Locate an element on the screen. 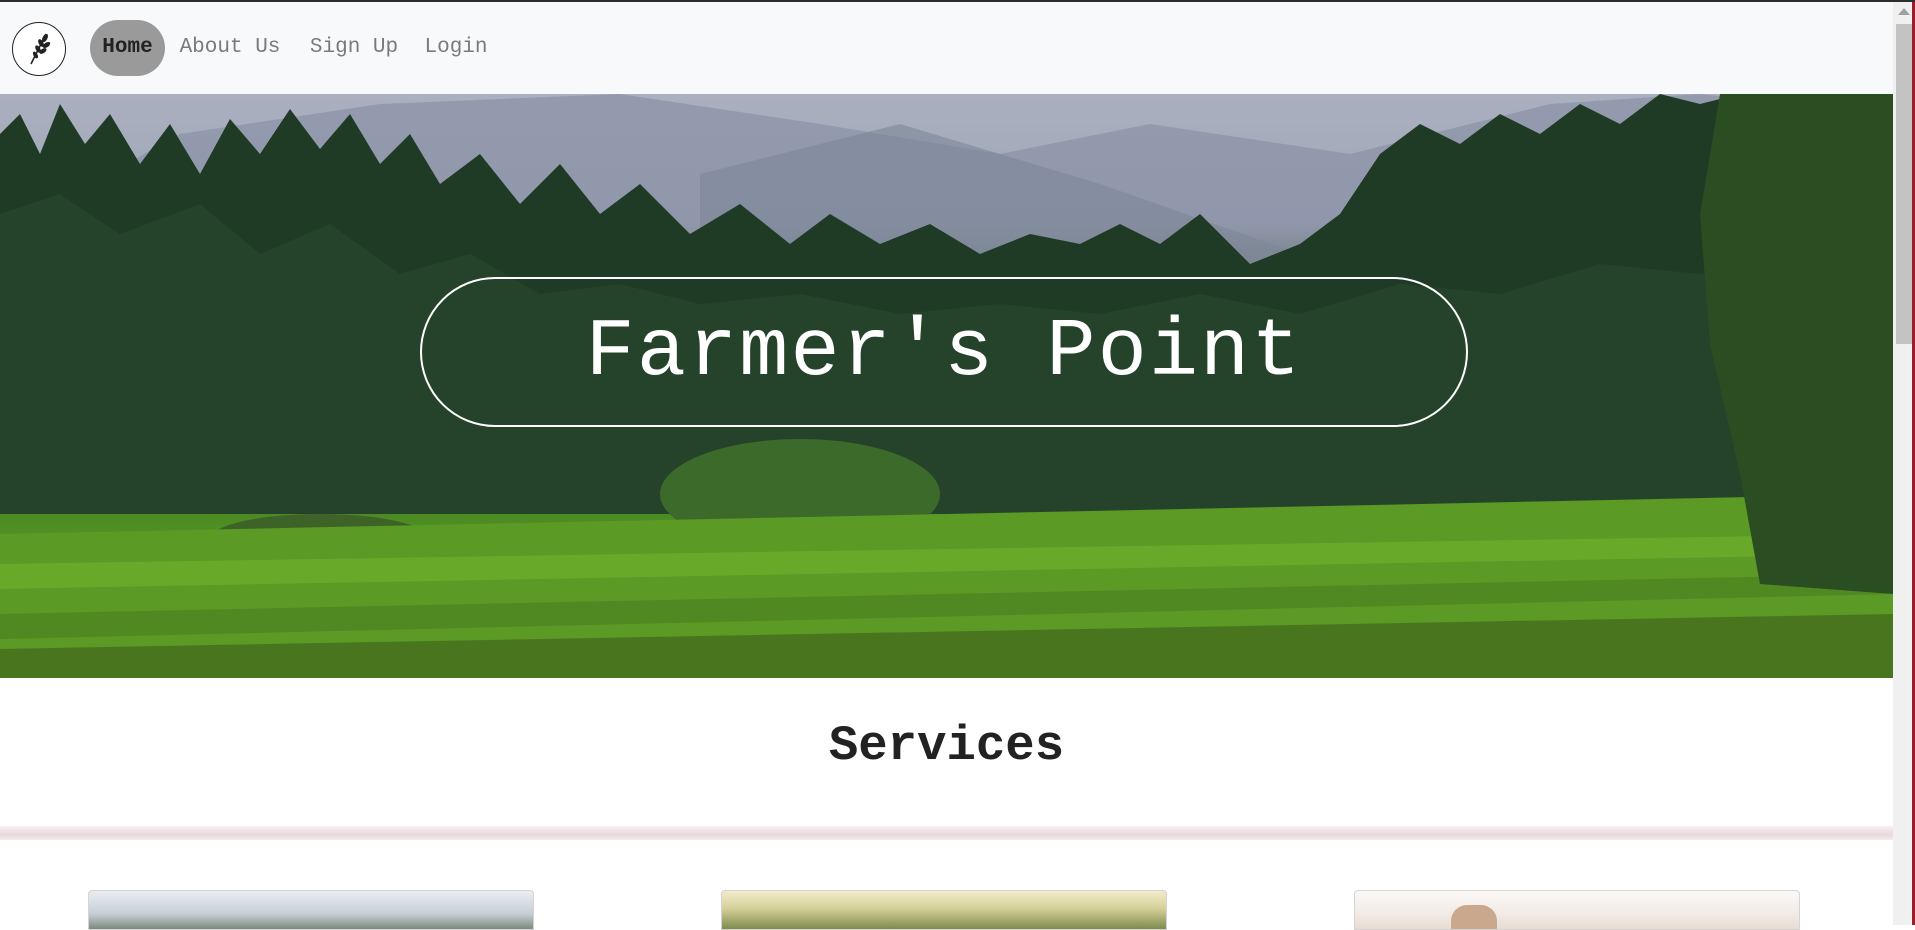 The width and height of the screenshot is (1915, 930). scroll-up-arrow-icon is located at coordinates (1904, 11).